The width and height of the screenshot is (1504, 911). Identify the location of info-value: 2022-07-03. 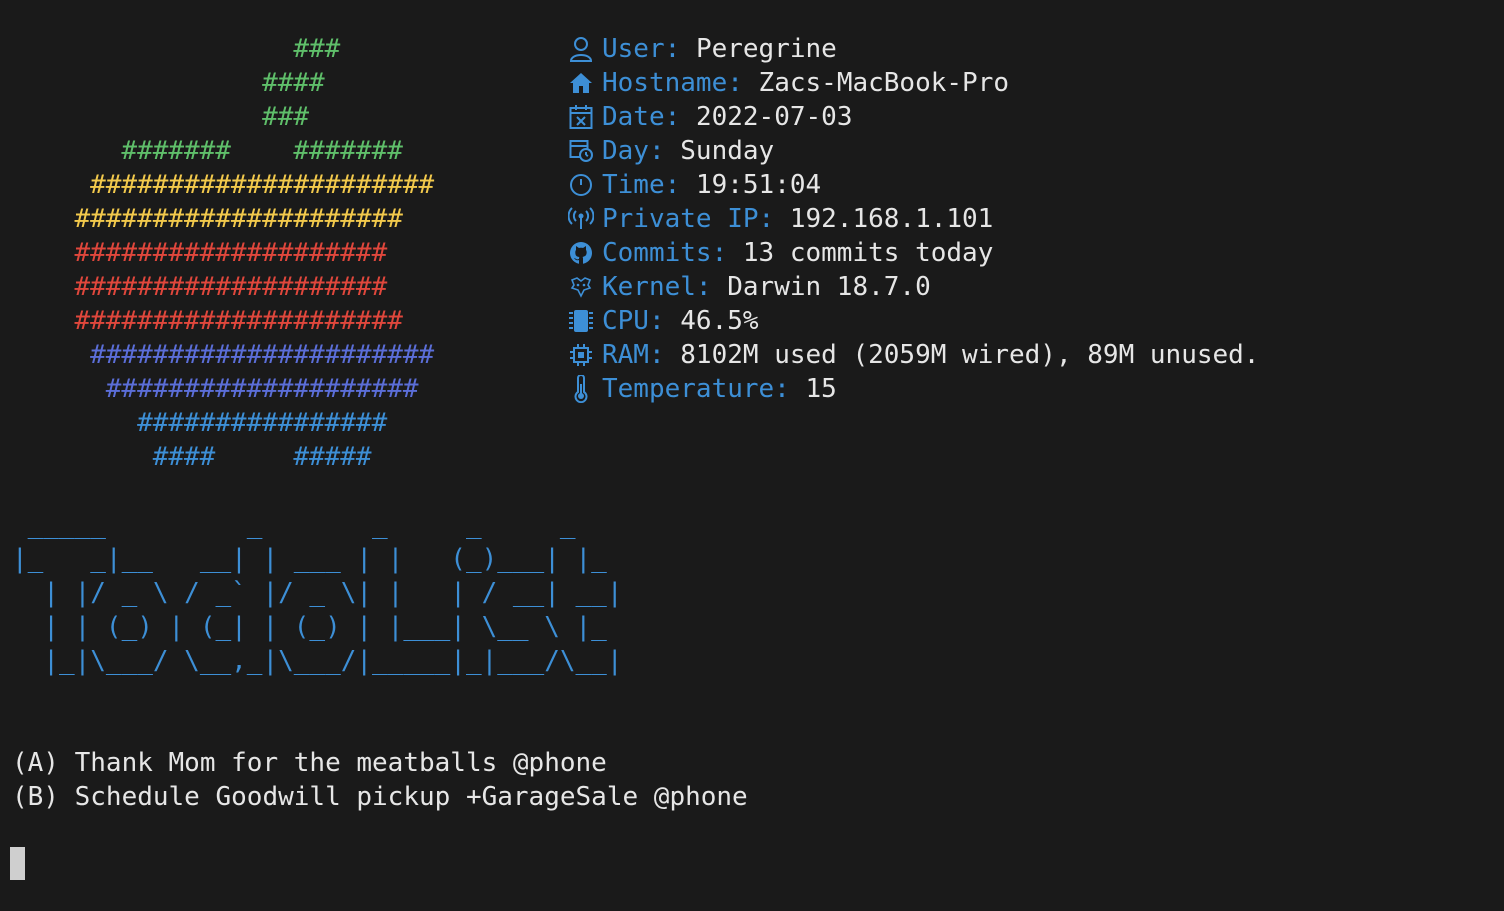
(774, 117).